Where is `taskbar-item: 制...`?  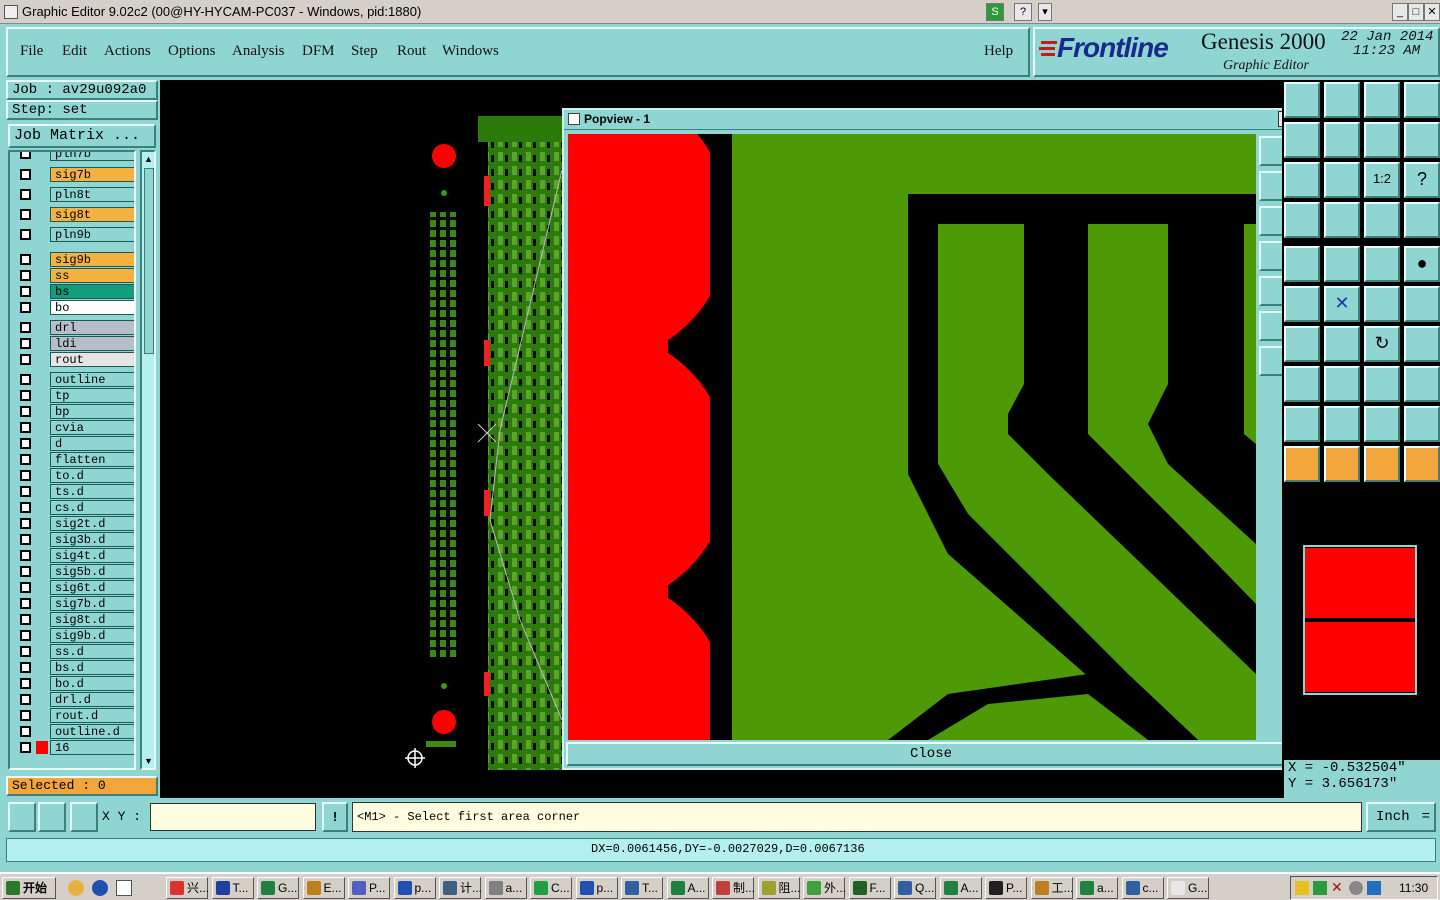 taskbar-item: 制... is located at coordinates (733, 888).